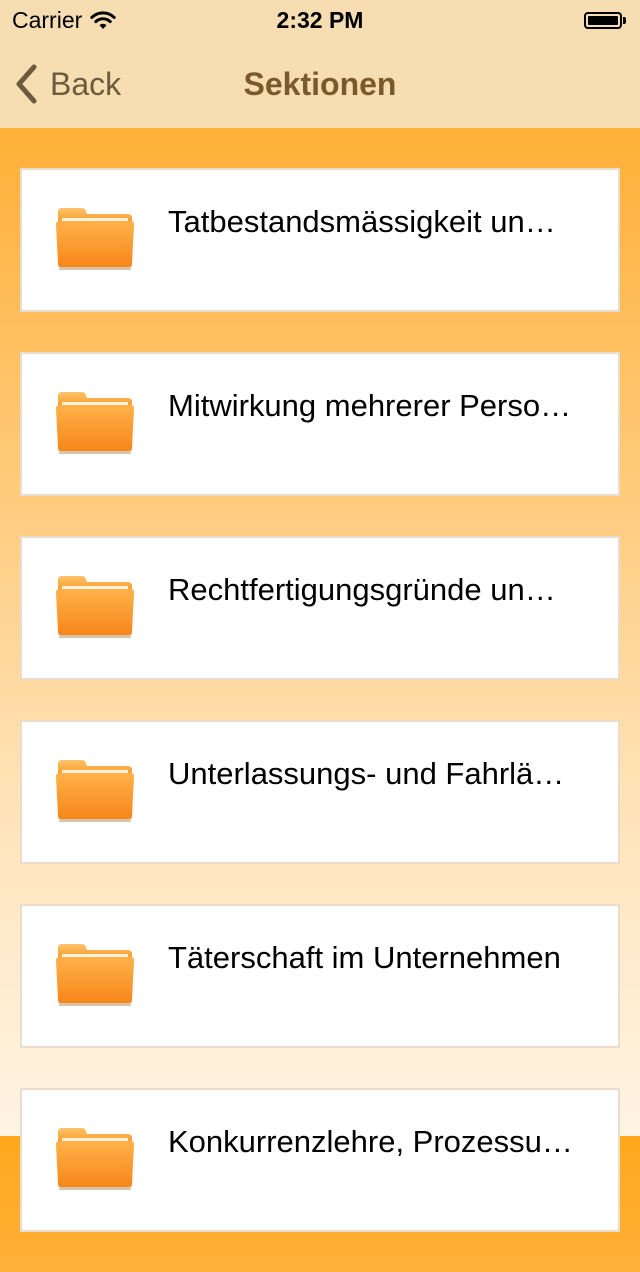 The height and width of the screenshot is (1272, 640). I want to click on navigation-bar: Back Sektionen, so click(320, 84).